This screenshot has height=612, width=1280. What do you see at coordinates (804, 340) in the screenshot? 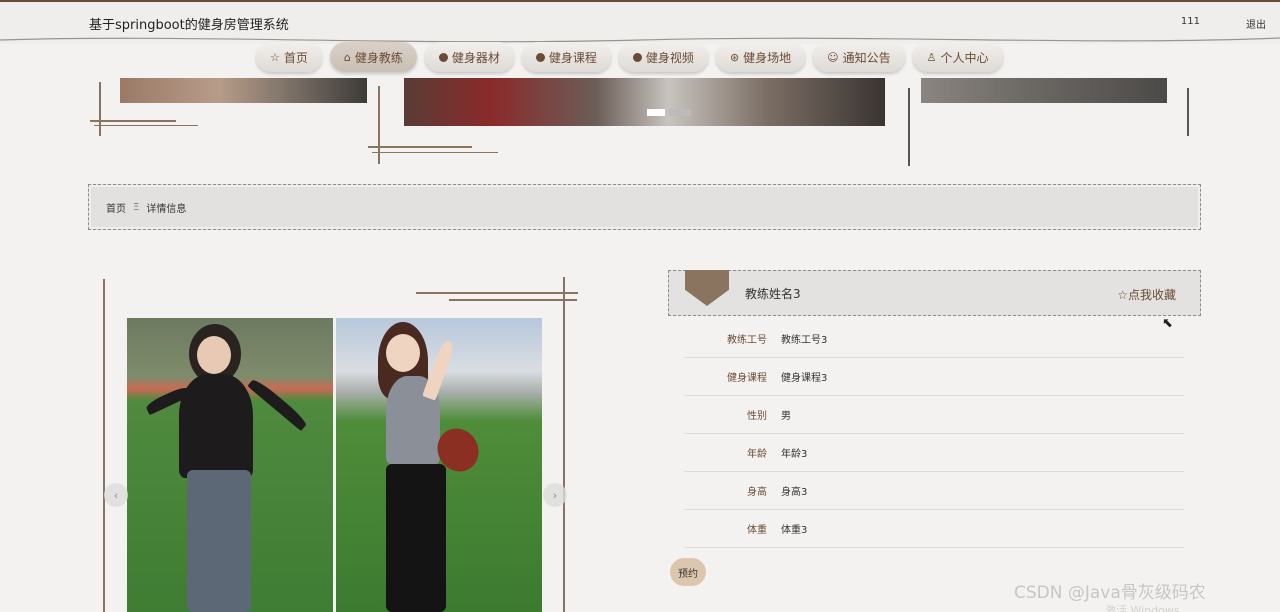
I see `field-value: 教练工号3` at bounding box center [804, 340].